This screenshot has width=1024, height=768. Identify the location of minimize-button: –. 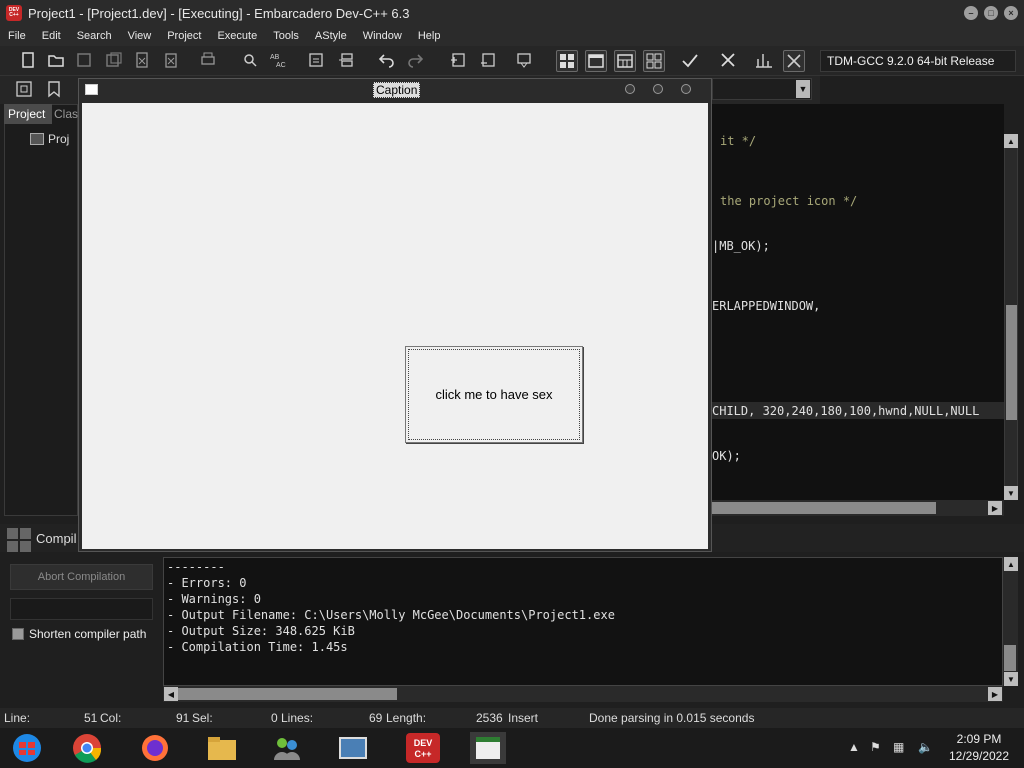
(971, 13).